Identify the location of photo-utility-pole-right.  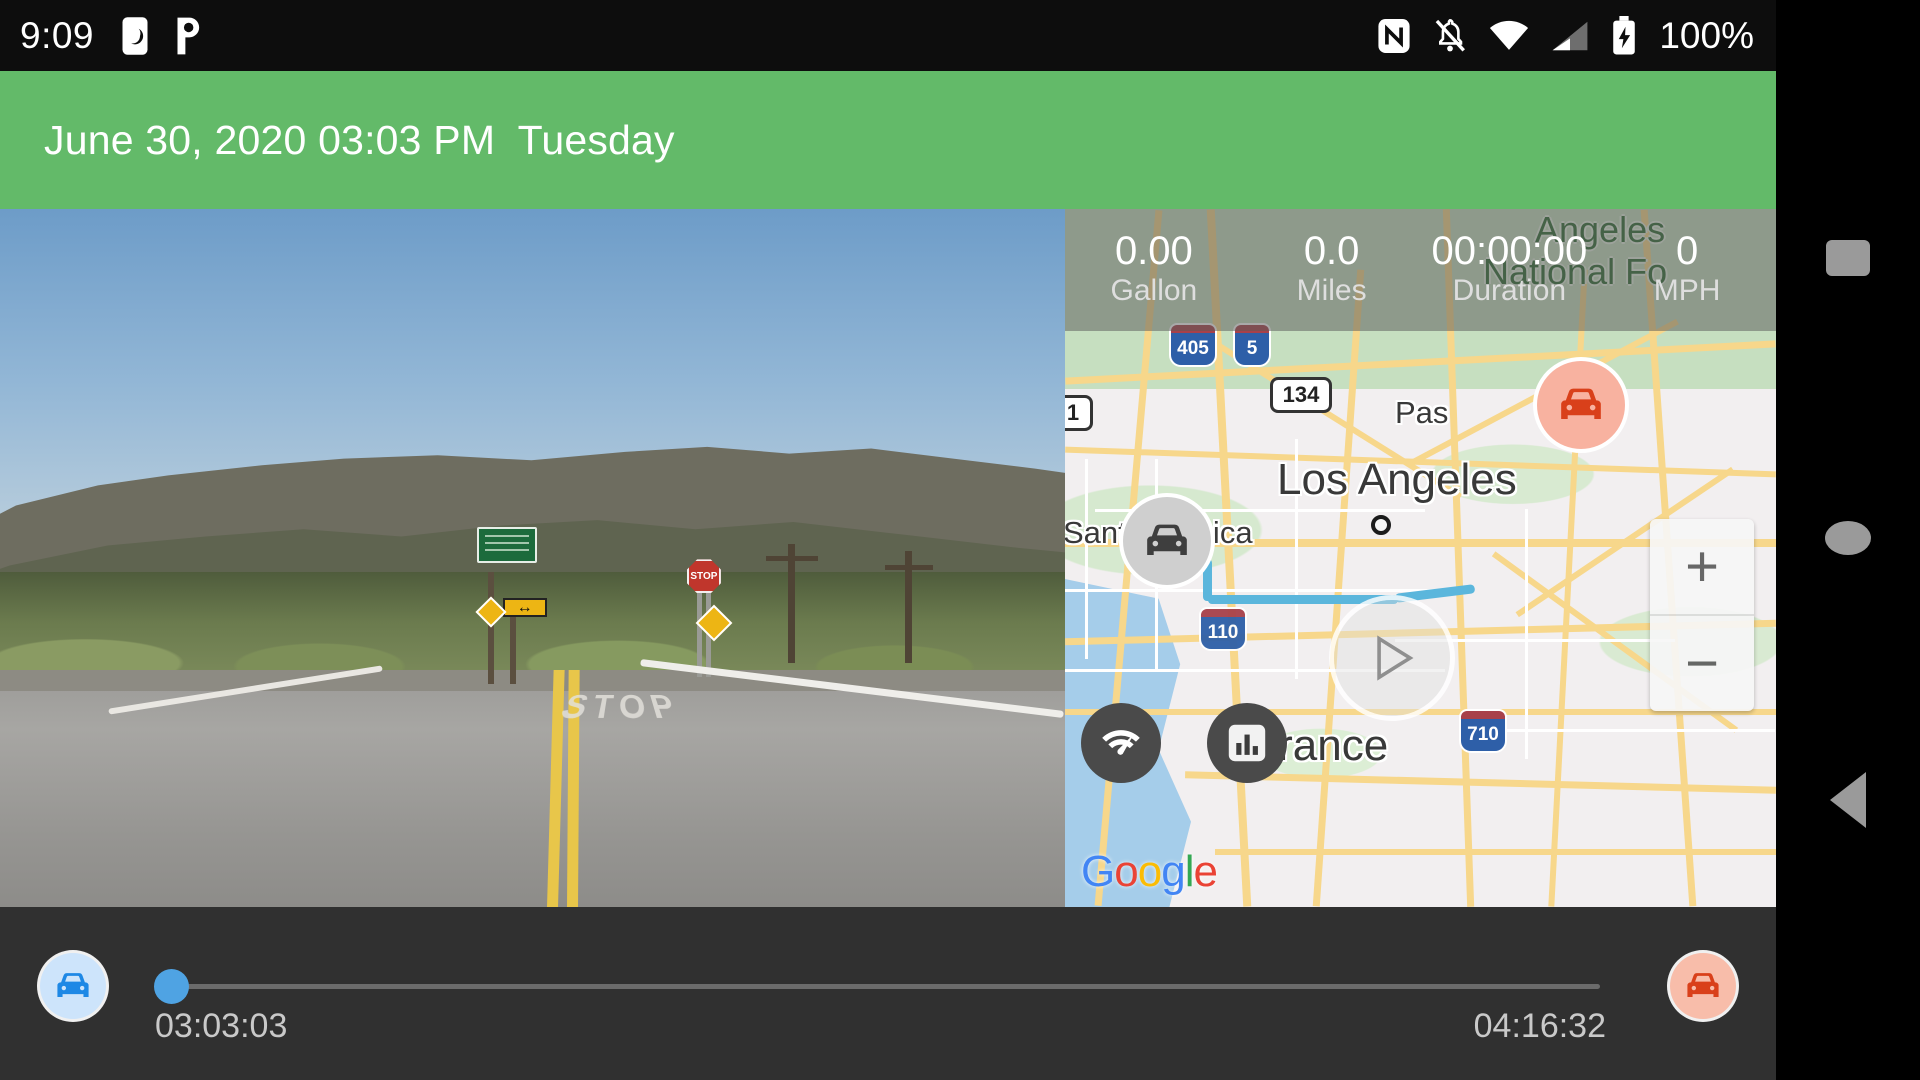
(909, 607).